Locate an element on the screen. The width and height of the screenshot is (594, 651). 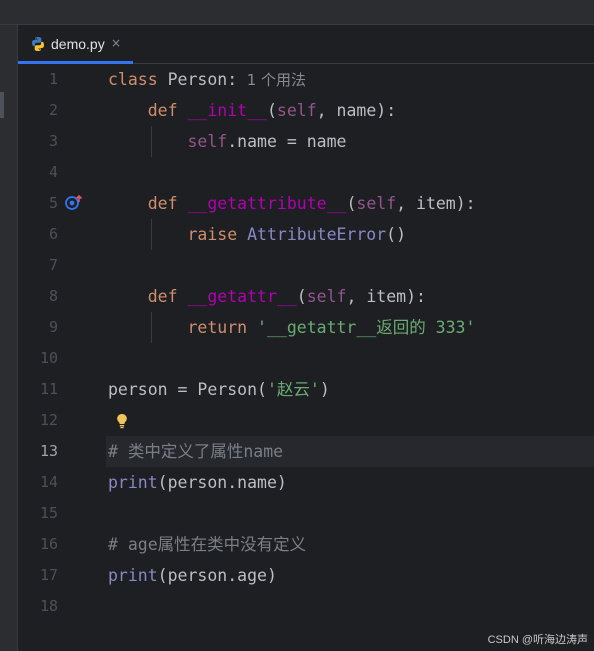
assignment: person = Person( is located at coordinates (187, 389).